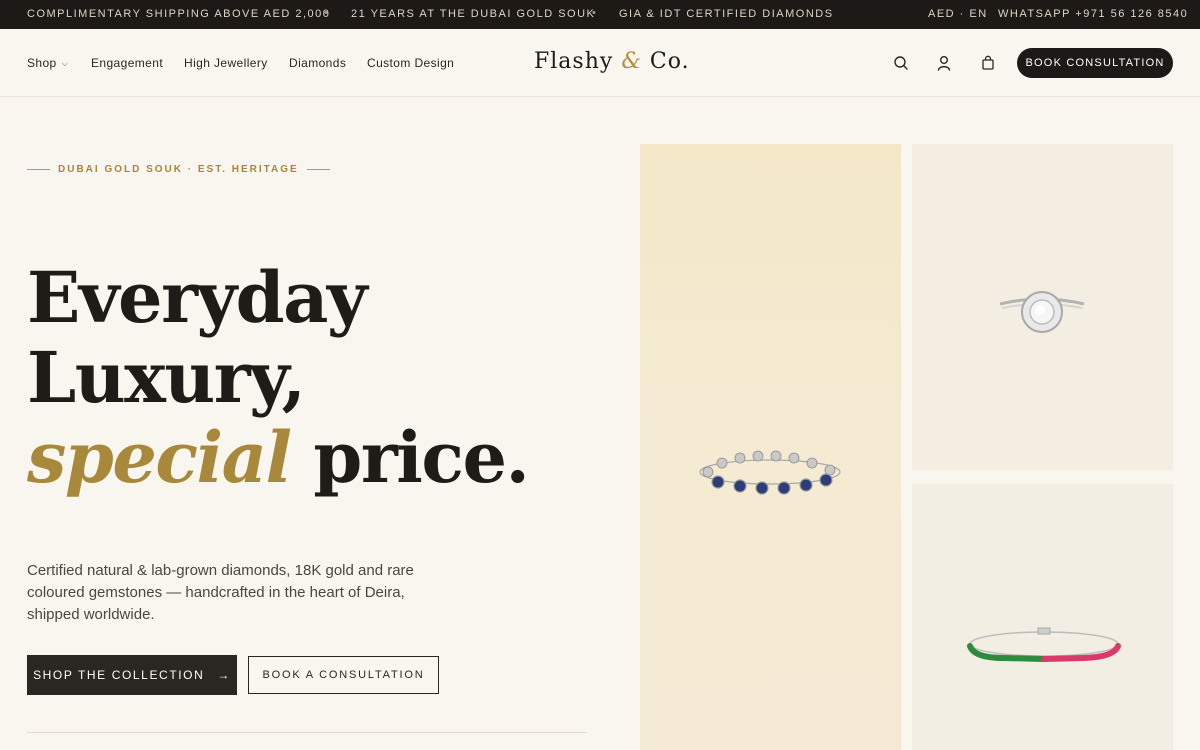 This screenshot has width=1200, height=750. What do you see at coordinates (726, 14) in the screenshot?
I see `announcement-certified: GIA & IDT CERTIFIED DIAMONDS` at bounding box center [726, 14].